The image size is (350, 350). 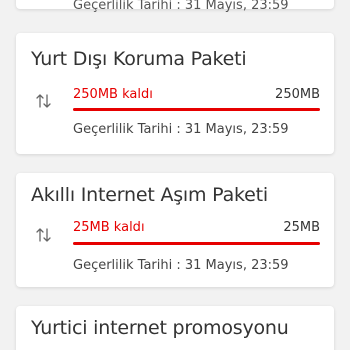 I want to click on package-card-yurtici-promosyon: Yurtici internet promosyonu, so click(x=175, y=328).